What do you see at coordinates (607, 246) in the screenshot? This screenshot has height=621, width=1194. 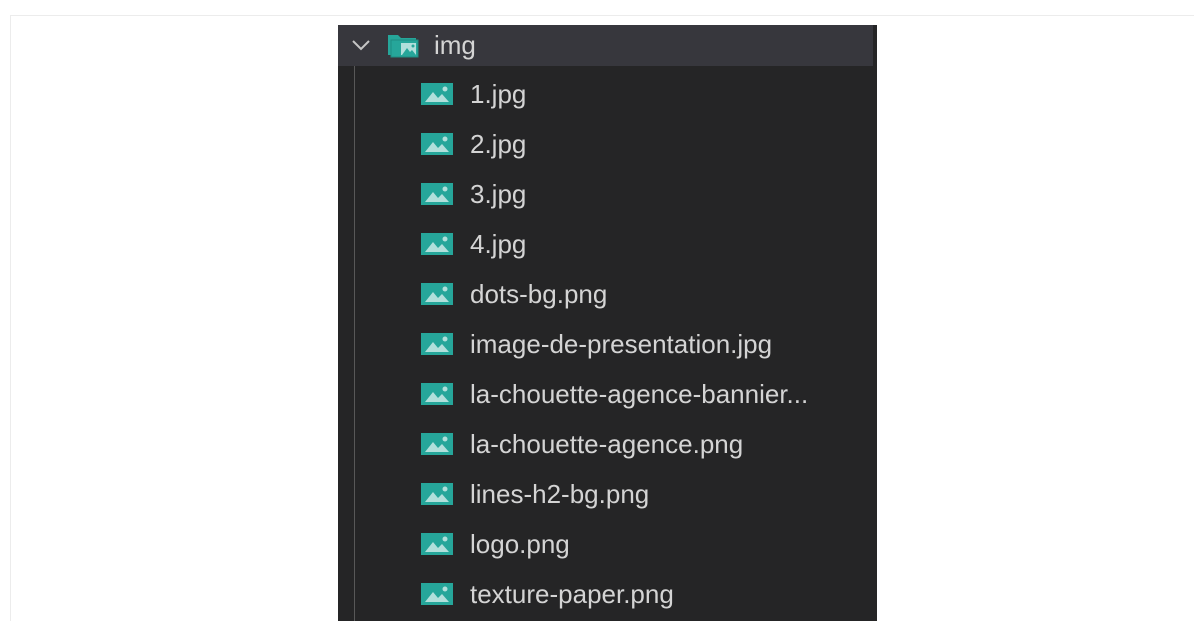 I see `file-item: 4.jpg` at bounding box center [607, 246].